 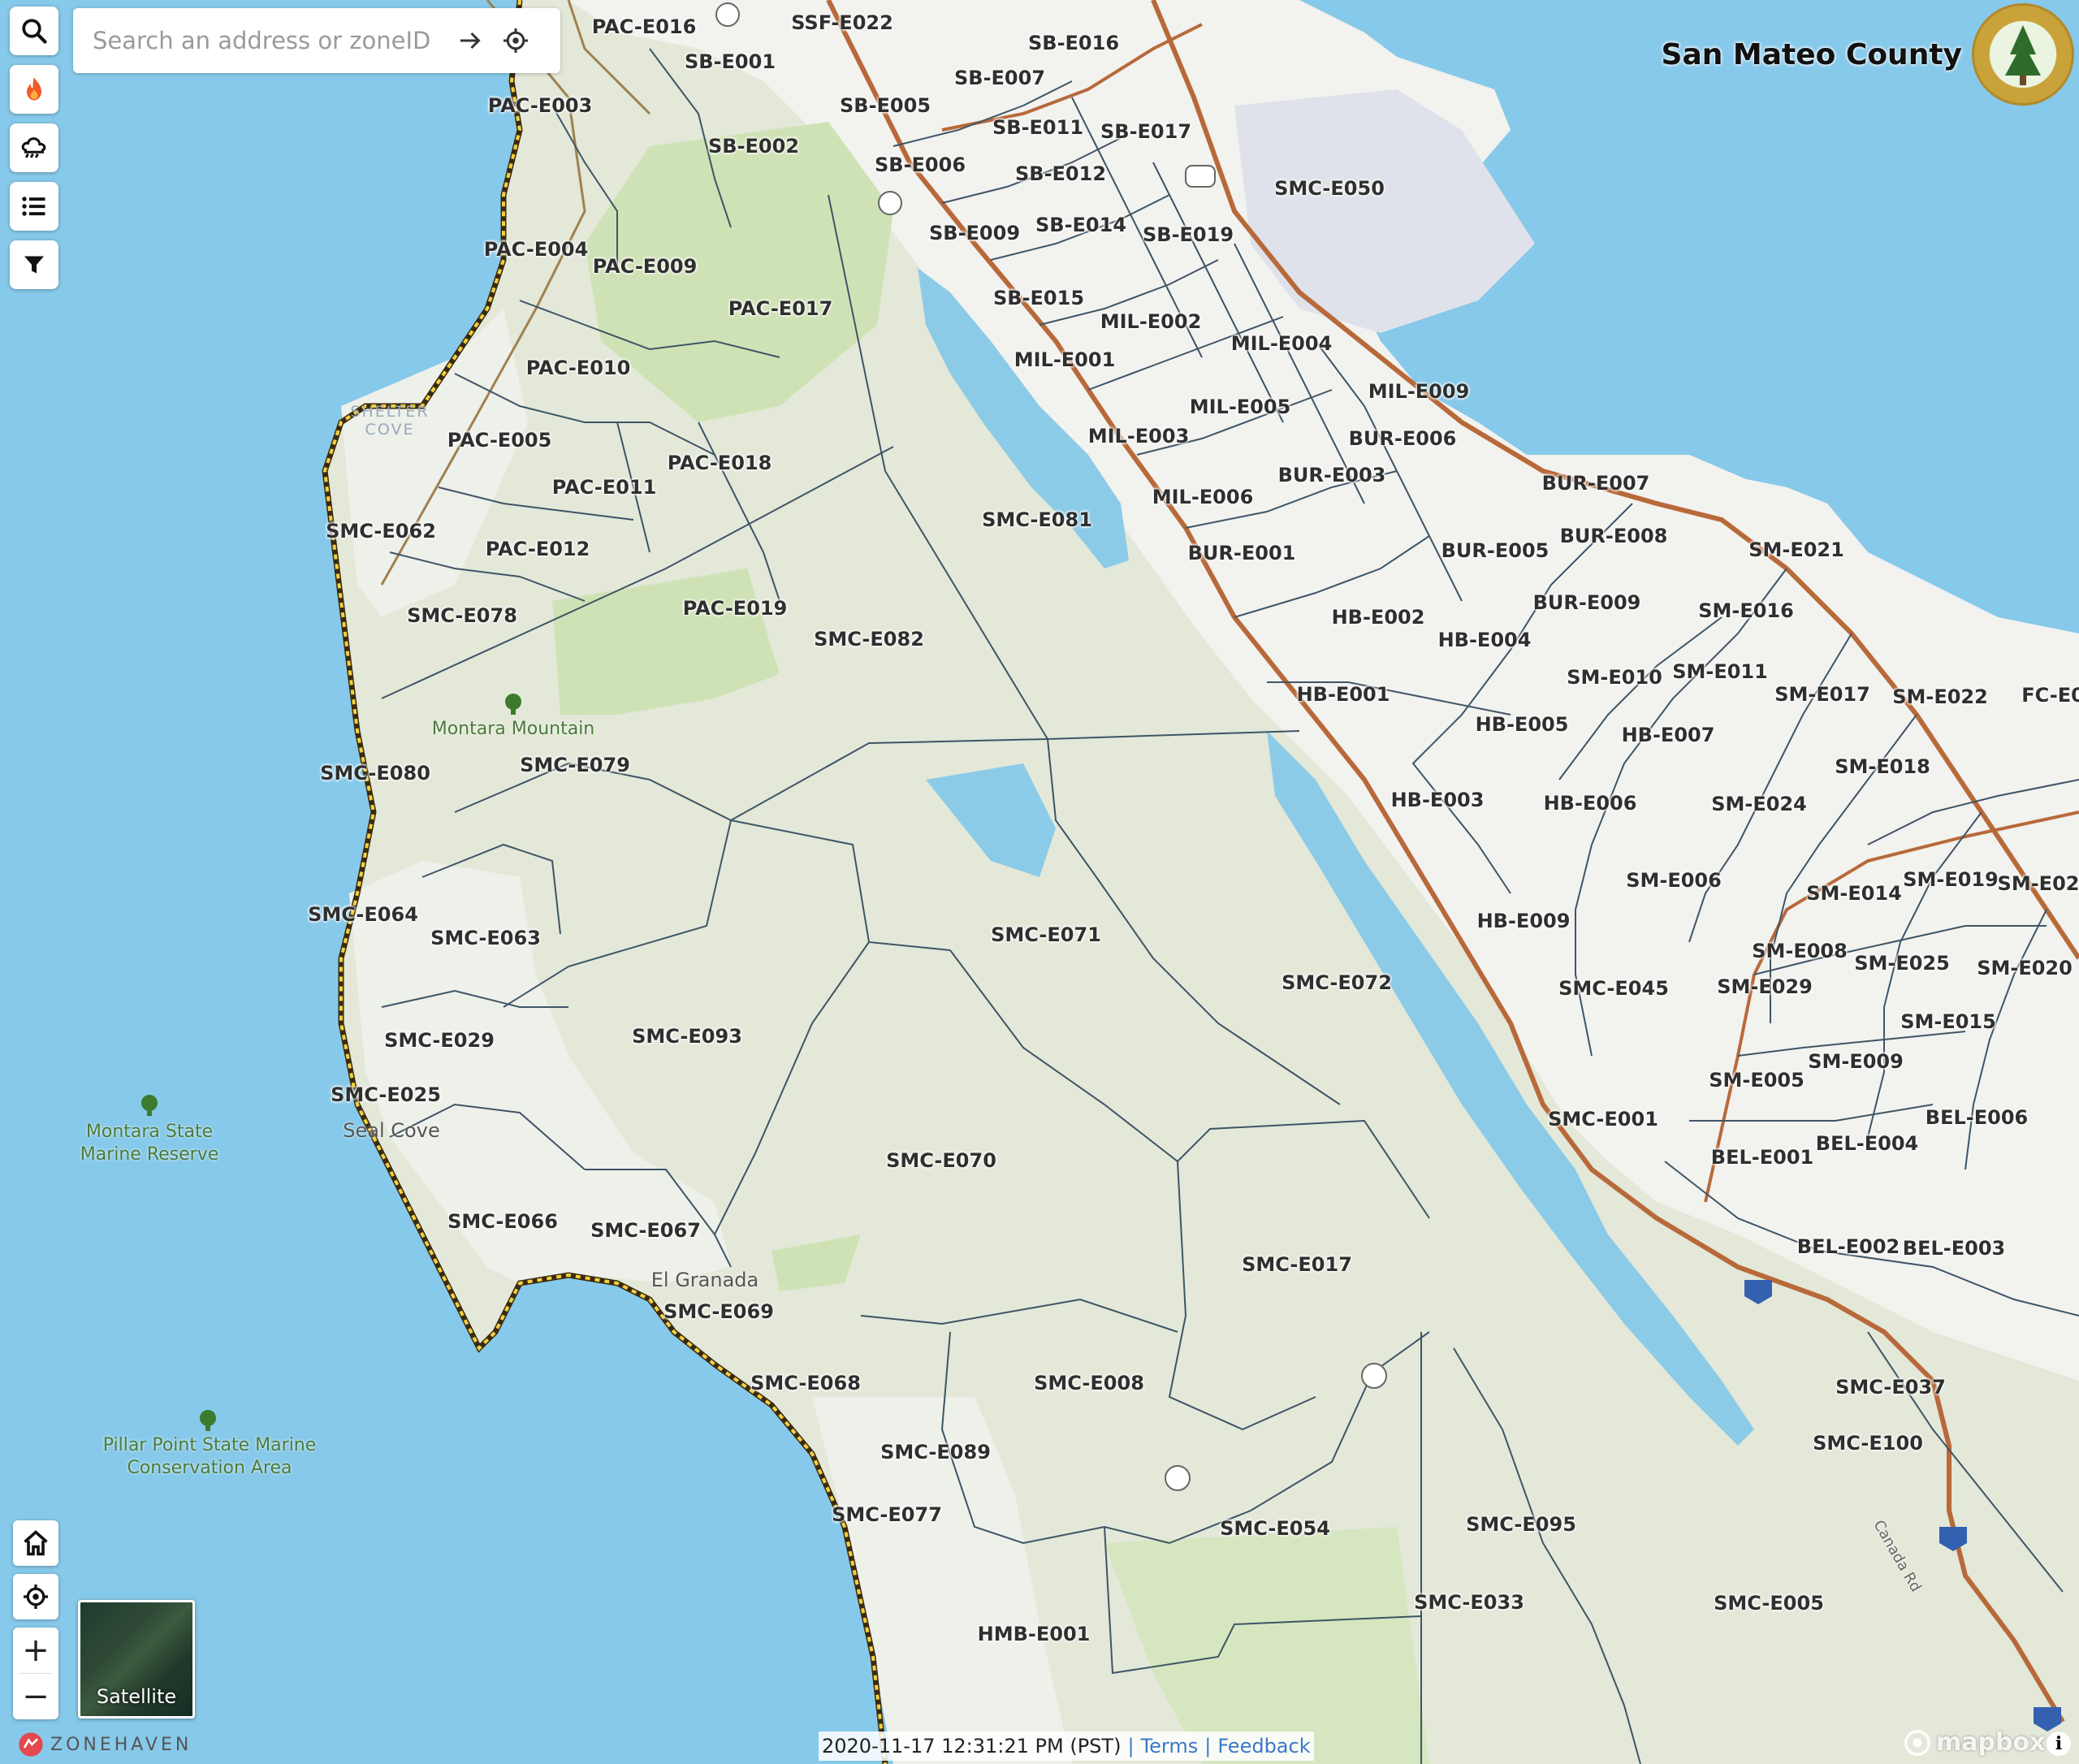 What do you see at coordinates (921, 165) in the screenshot?
I see `zone-label: SB-E006` at bounding box center [921, 165].